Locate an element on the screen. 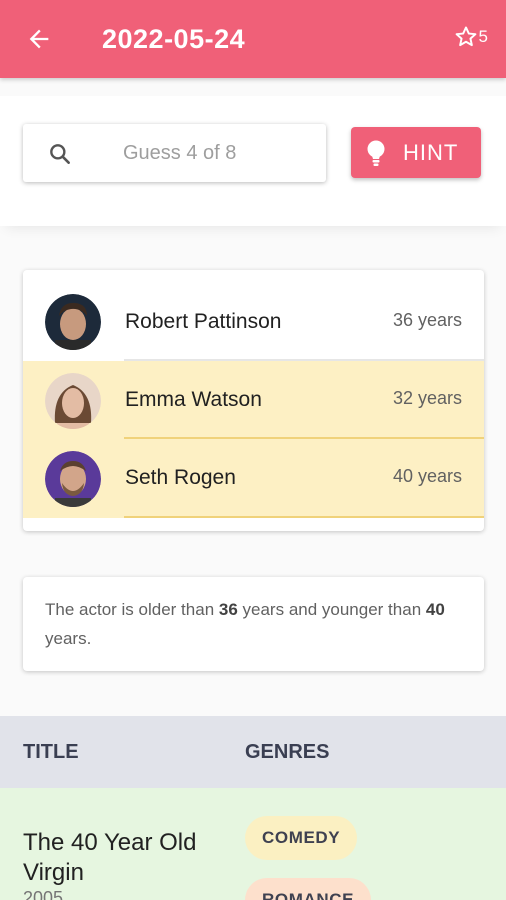  actor-age: 40 years is located at coordinates (427, 476).